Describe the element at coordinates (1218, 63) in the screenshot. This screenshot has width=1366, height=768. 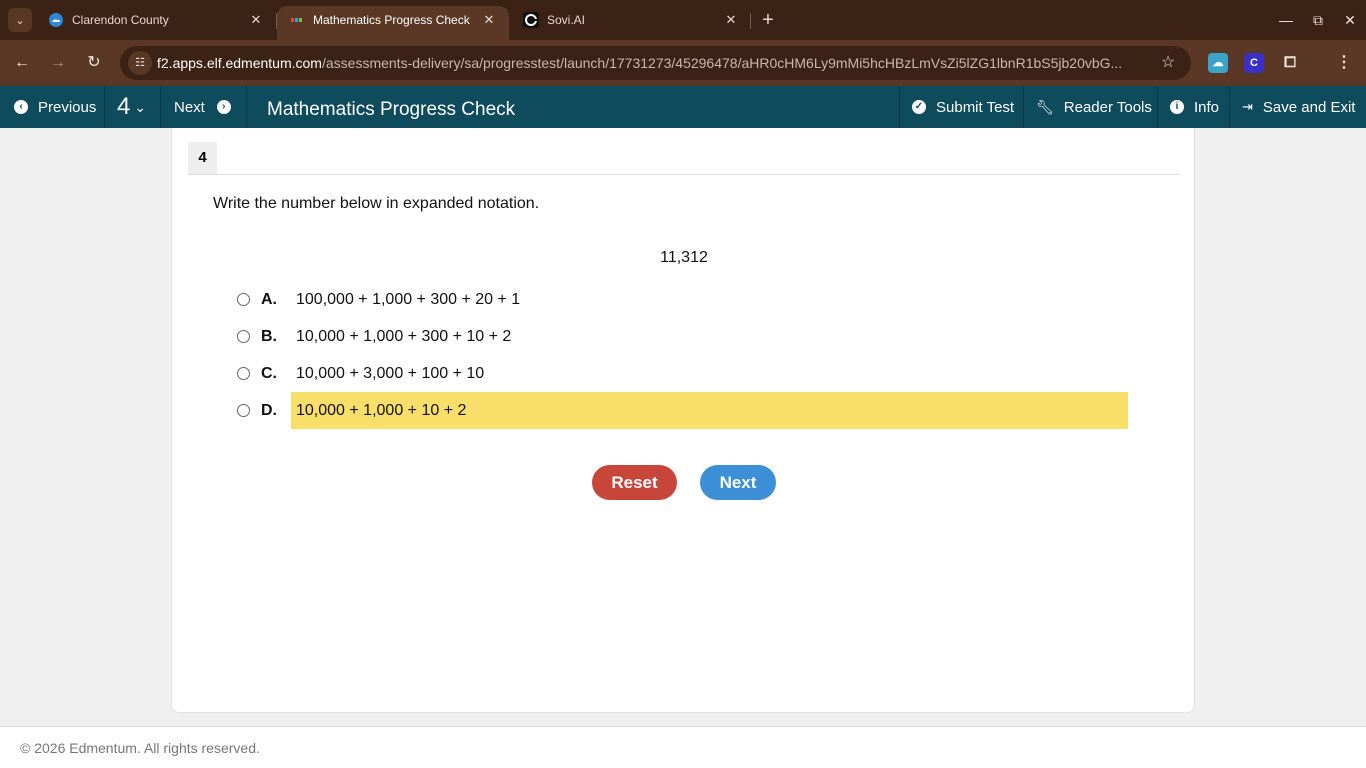
I see `cloud-extension-icon: ☁` at that location.